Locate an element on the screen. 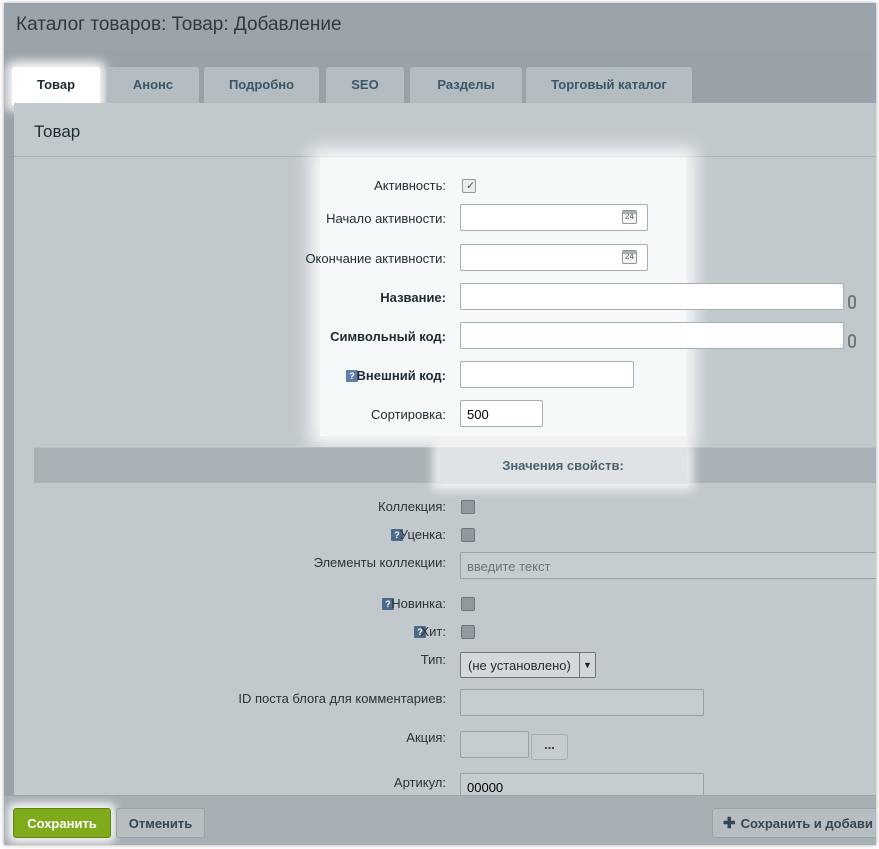 The width and height of the screenshot is (879, 849). markdown-label: Уценка: is located at coordinates (422, 534).